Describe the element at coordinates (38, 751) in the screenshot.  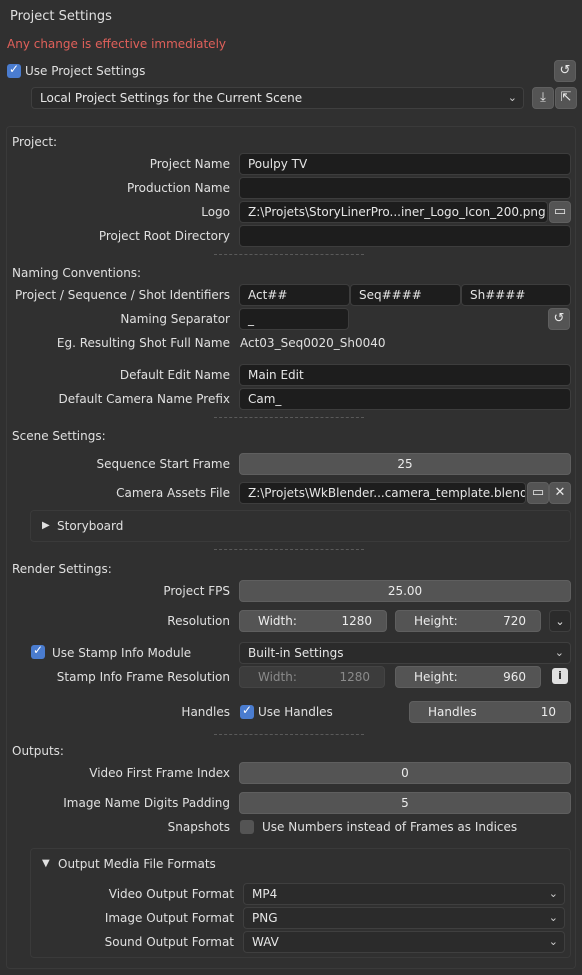
I see `outputs-section-title: Outputs:` at that location.